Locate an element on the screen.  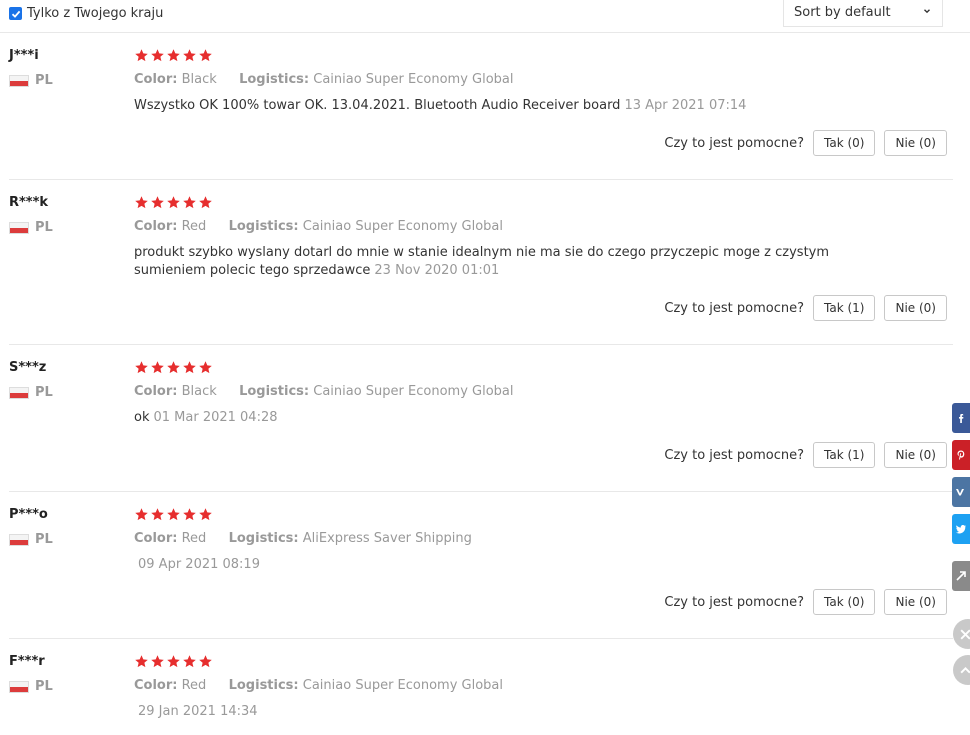
facebook-share-button is located at coordinates (961, 418).